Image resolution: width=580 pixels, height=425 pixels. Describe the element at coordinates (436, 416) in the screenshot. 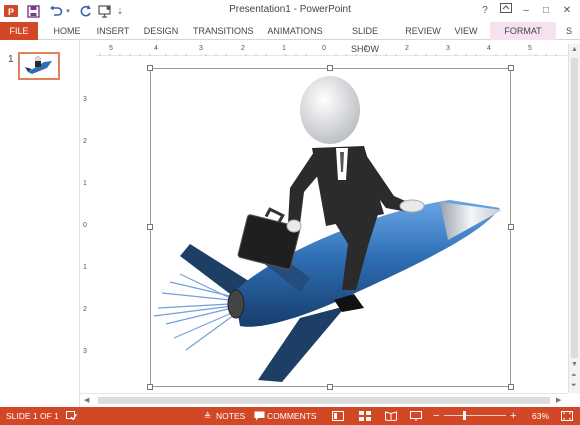

I see `zoom-out-button: −` at that location.